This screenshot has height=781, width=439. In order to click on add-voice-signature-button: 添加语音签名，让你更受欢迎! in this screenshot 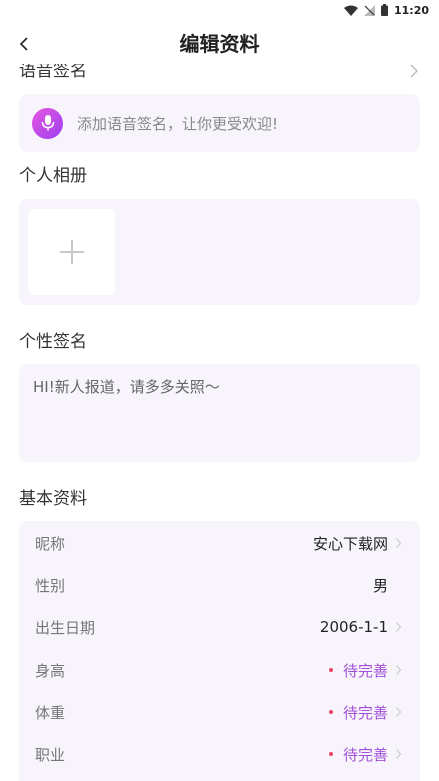, I will do `click(219, 123)`.